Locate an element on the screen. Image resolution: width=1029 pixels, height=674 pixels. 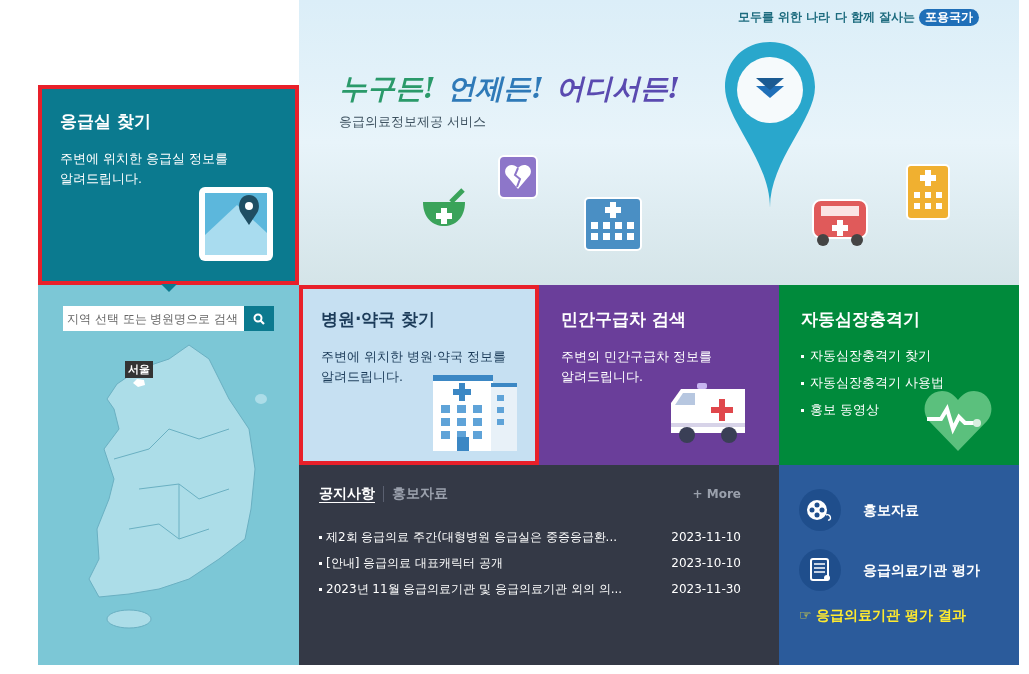
pointer-triangle is located at coordinates (169, 288).